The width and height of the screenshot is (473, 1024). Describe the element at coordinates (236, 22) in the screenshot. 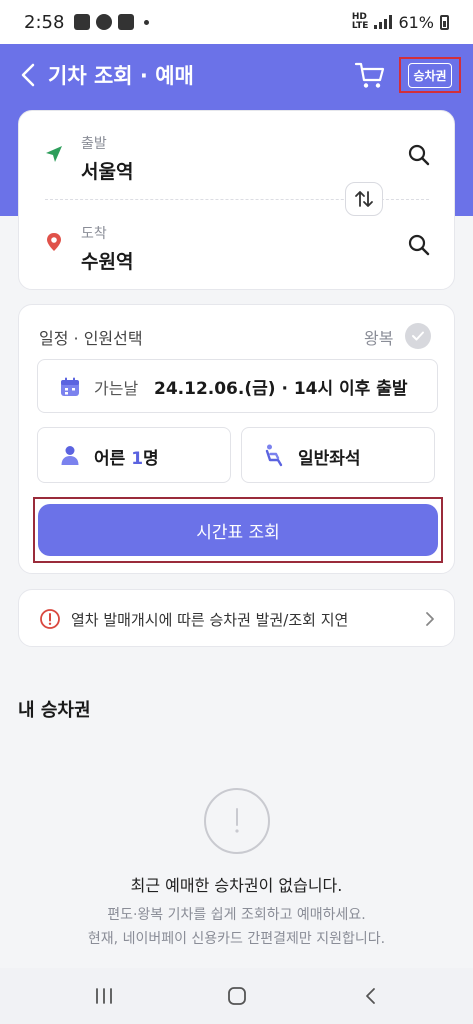

I see `status-bar: 2:58 HD LTE 61%` at that location.